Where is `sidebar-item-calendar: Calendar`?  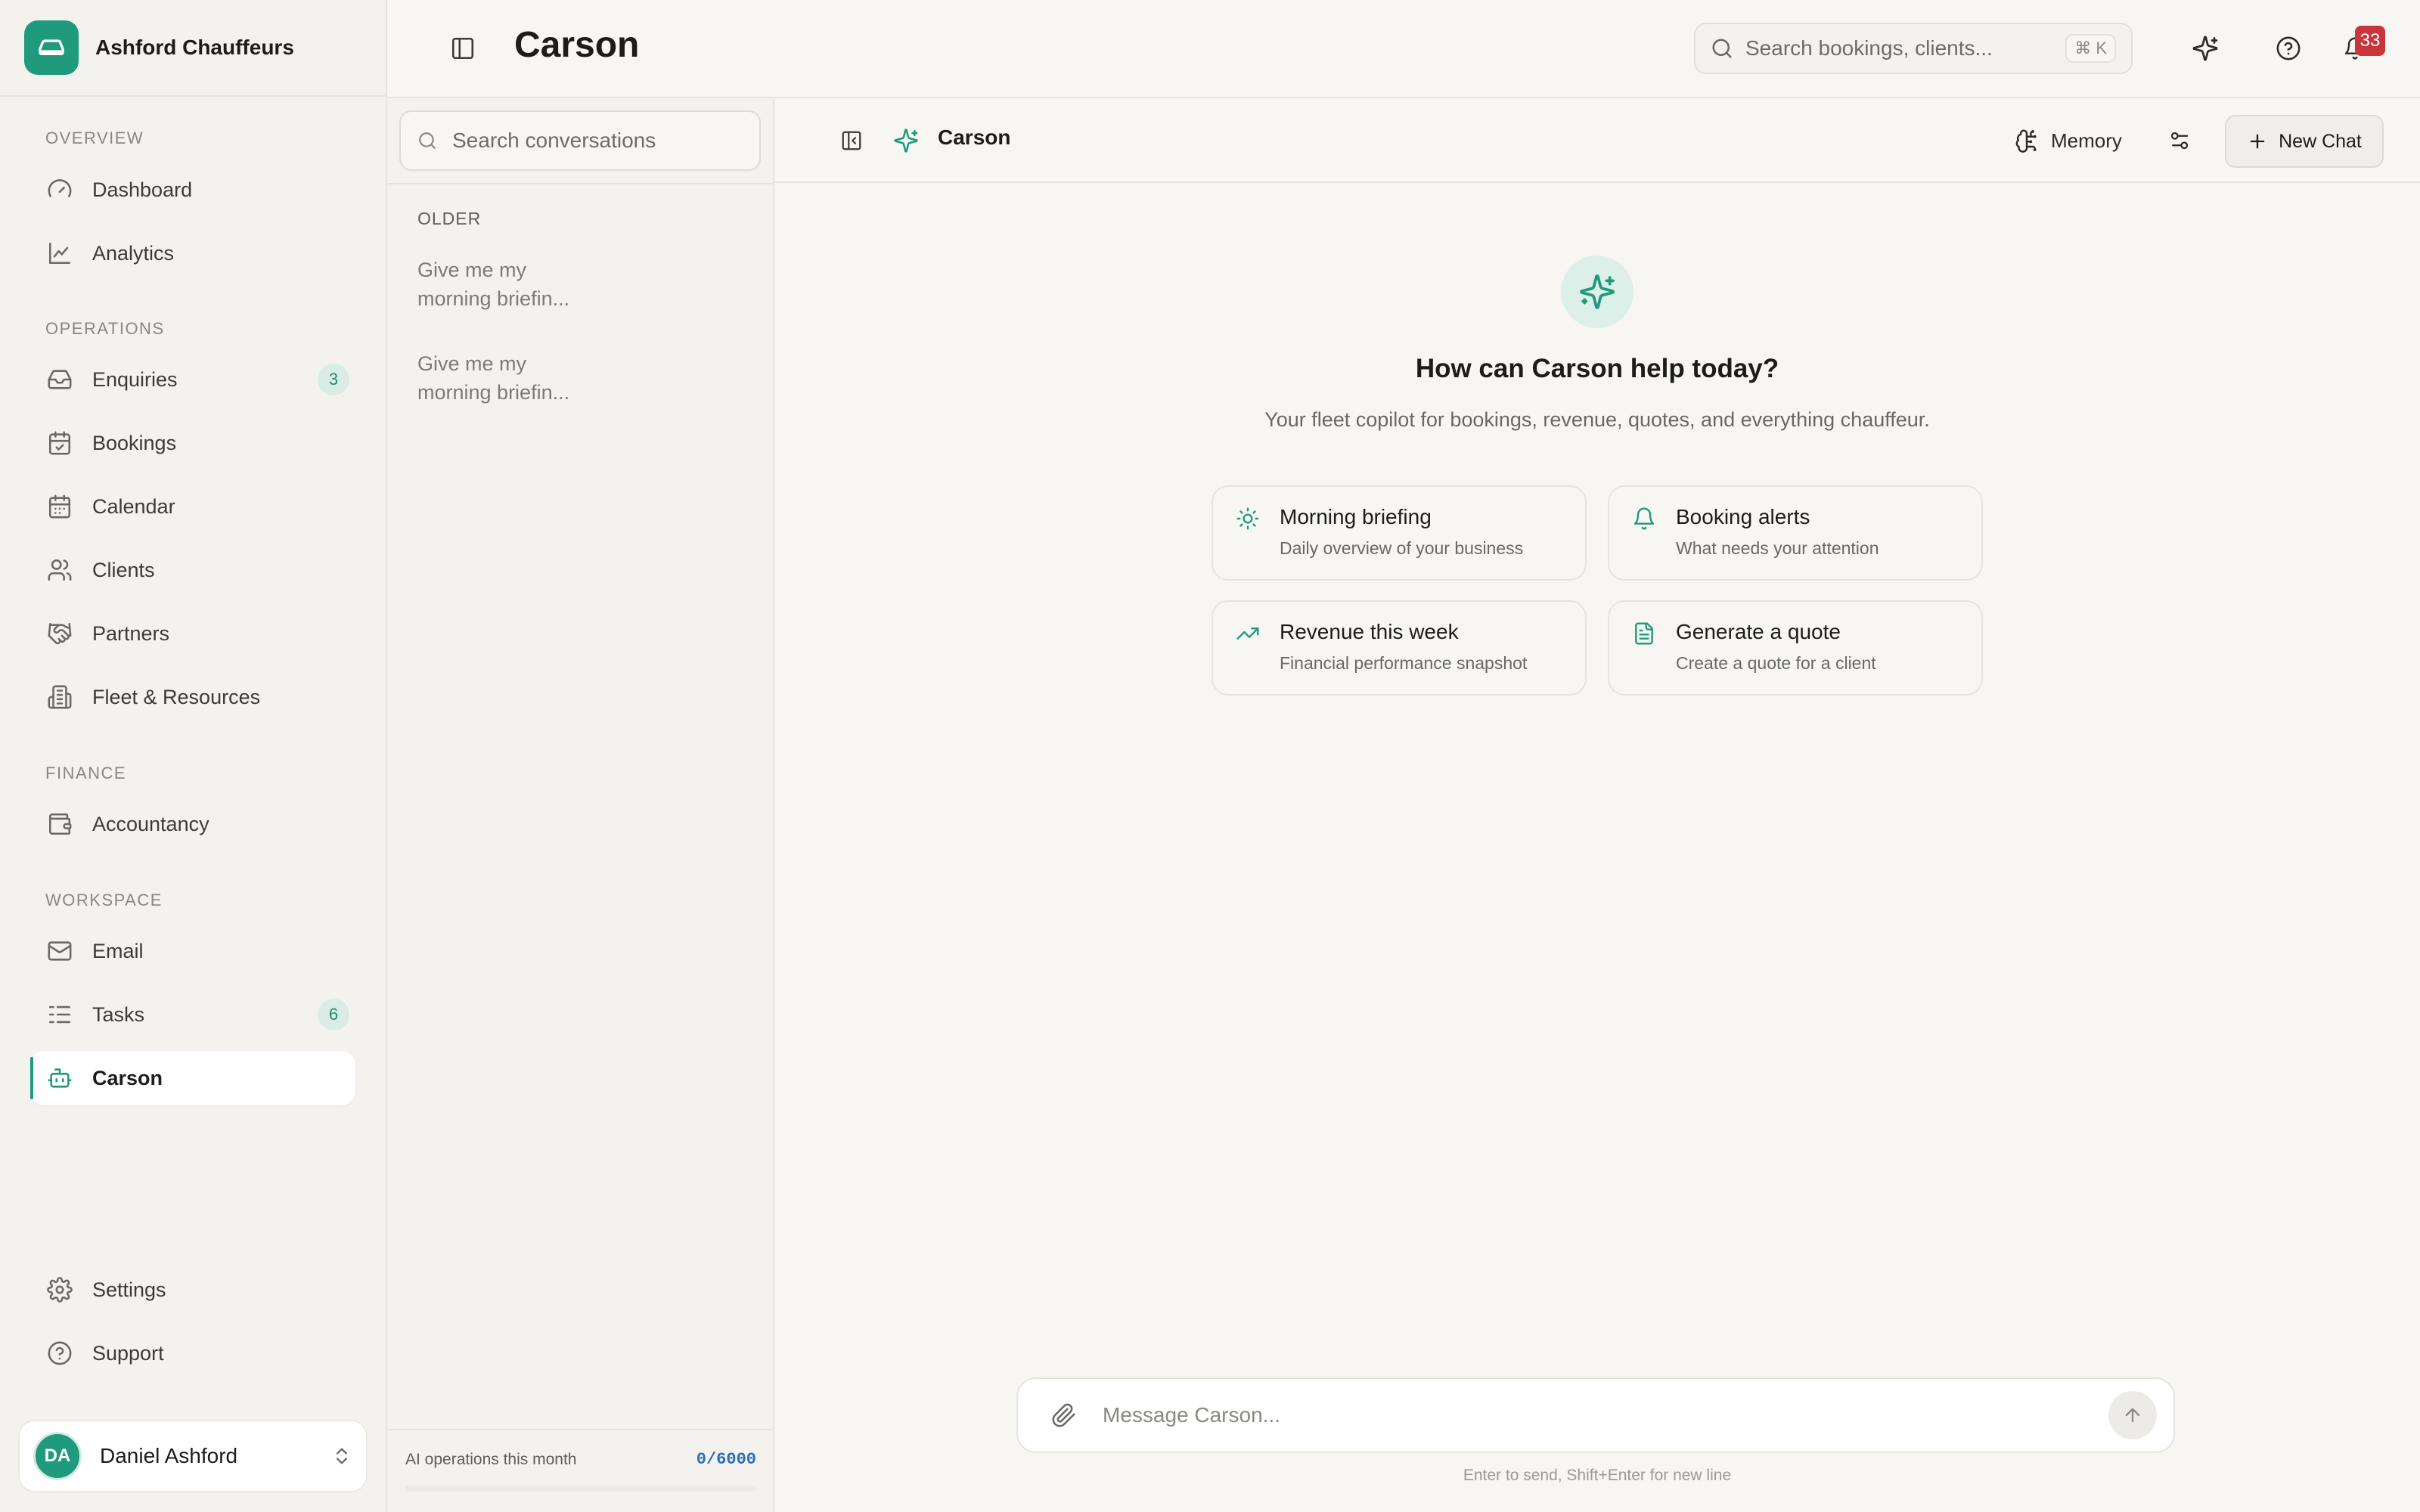
sidebar-item-calendar: Calendar is located at coordinates (192, 507).